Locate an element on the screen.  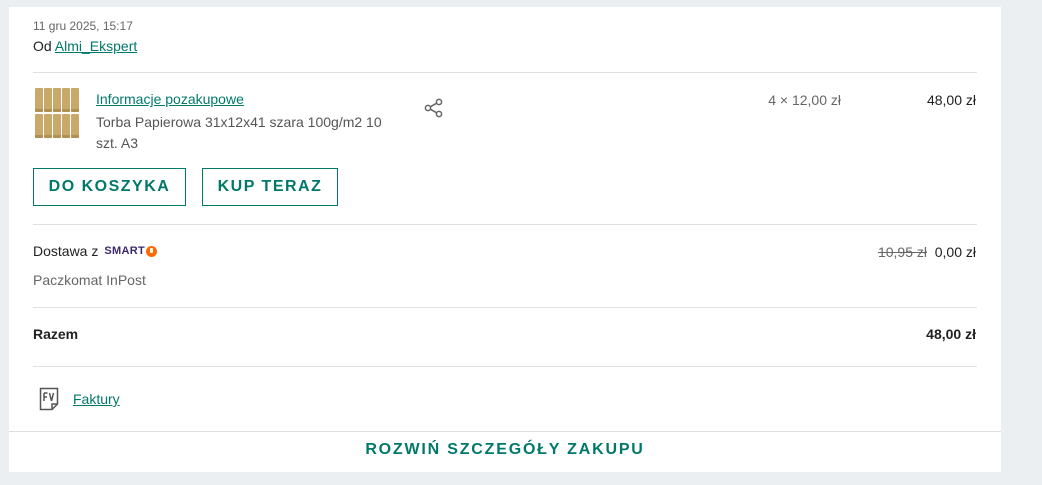
delivery-price: 0,00 zł is located at coordinates (955, 252).